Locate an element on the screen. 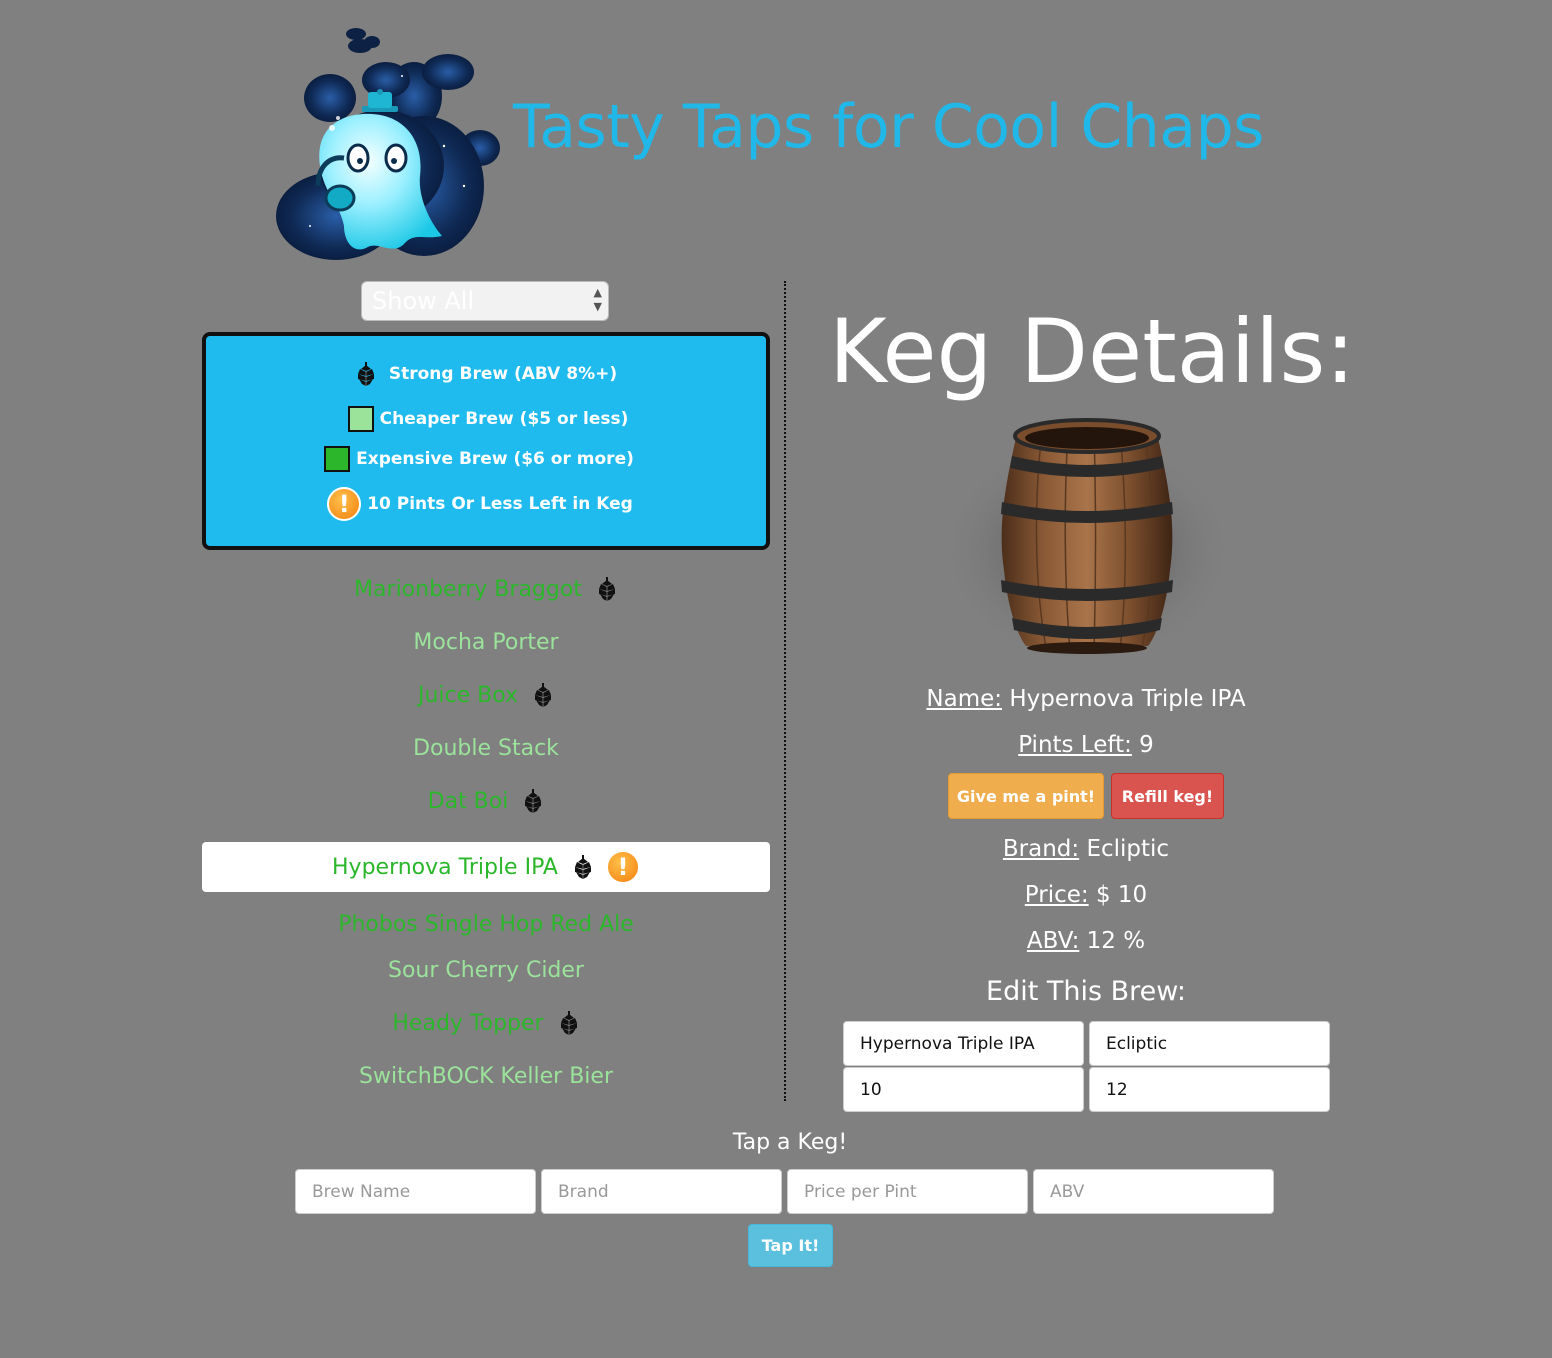 The width and height of the screenshot is (1552, 1358). price-label: Price: is located at coordinates (1056, 895).